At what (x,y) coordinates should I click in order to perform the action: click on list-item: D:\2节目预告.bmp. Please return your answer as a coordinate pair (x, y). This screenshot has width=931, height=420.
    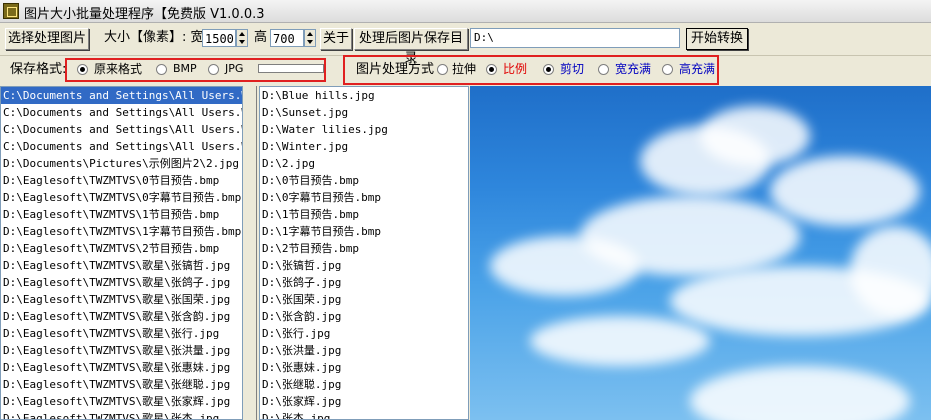
    Looking at the image, I should click on (364, 248).